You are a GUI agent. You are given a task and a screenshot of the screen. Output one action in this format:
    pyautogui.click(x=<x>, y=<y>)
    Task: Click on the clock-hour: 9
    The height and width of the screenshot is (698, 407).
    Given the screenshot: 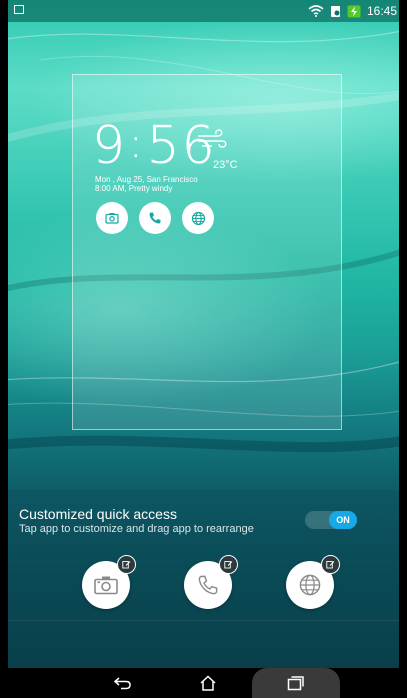 What is the action you would take?
    pyautogui.click(x=110, y=146)
    